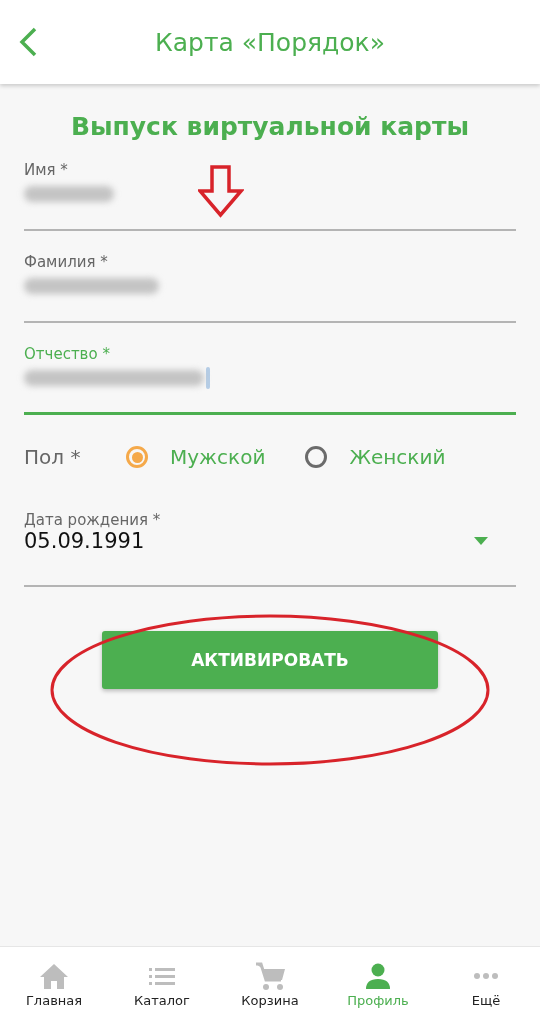 Image resolution: width=540 pixels, height=1021 pixels. What do you see at coordinates (28, 42) in the screenshot?
I see `back-button` at bounding box center [28, 42].